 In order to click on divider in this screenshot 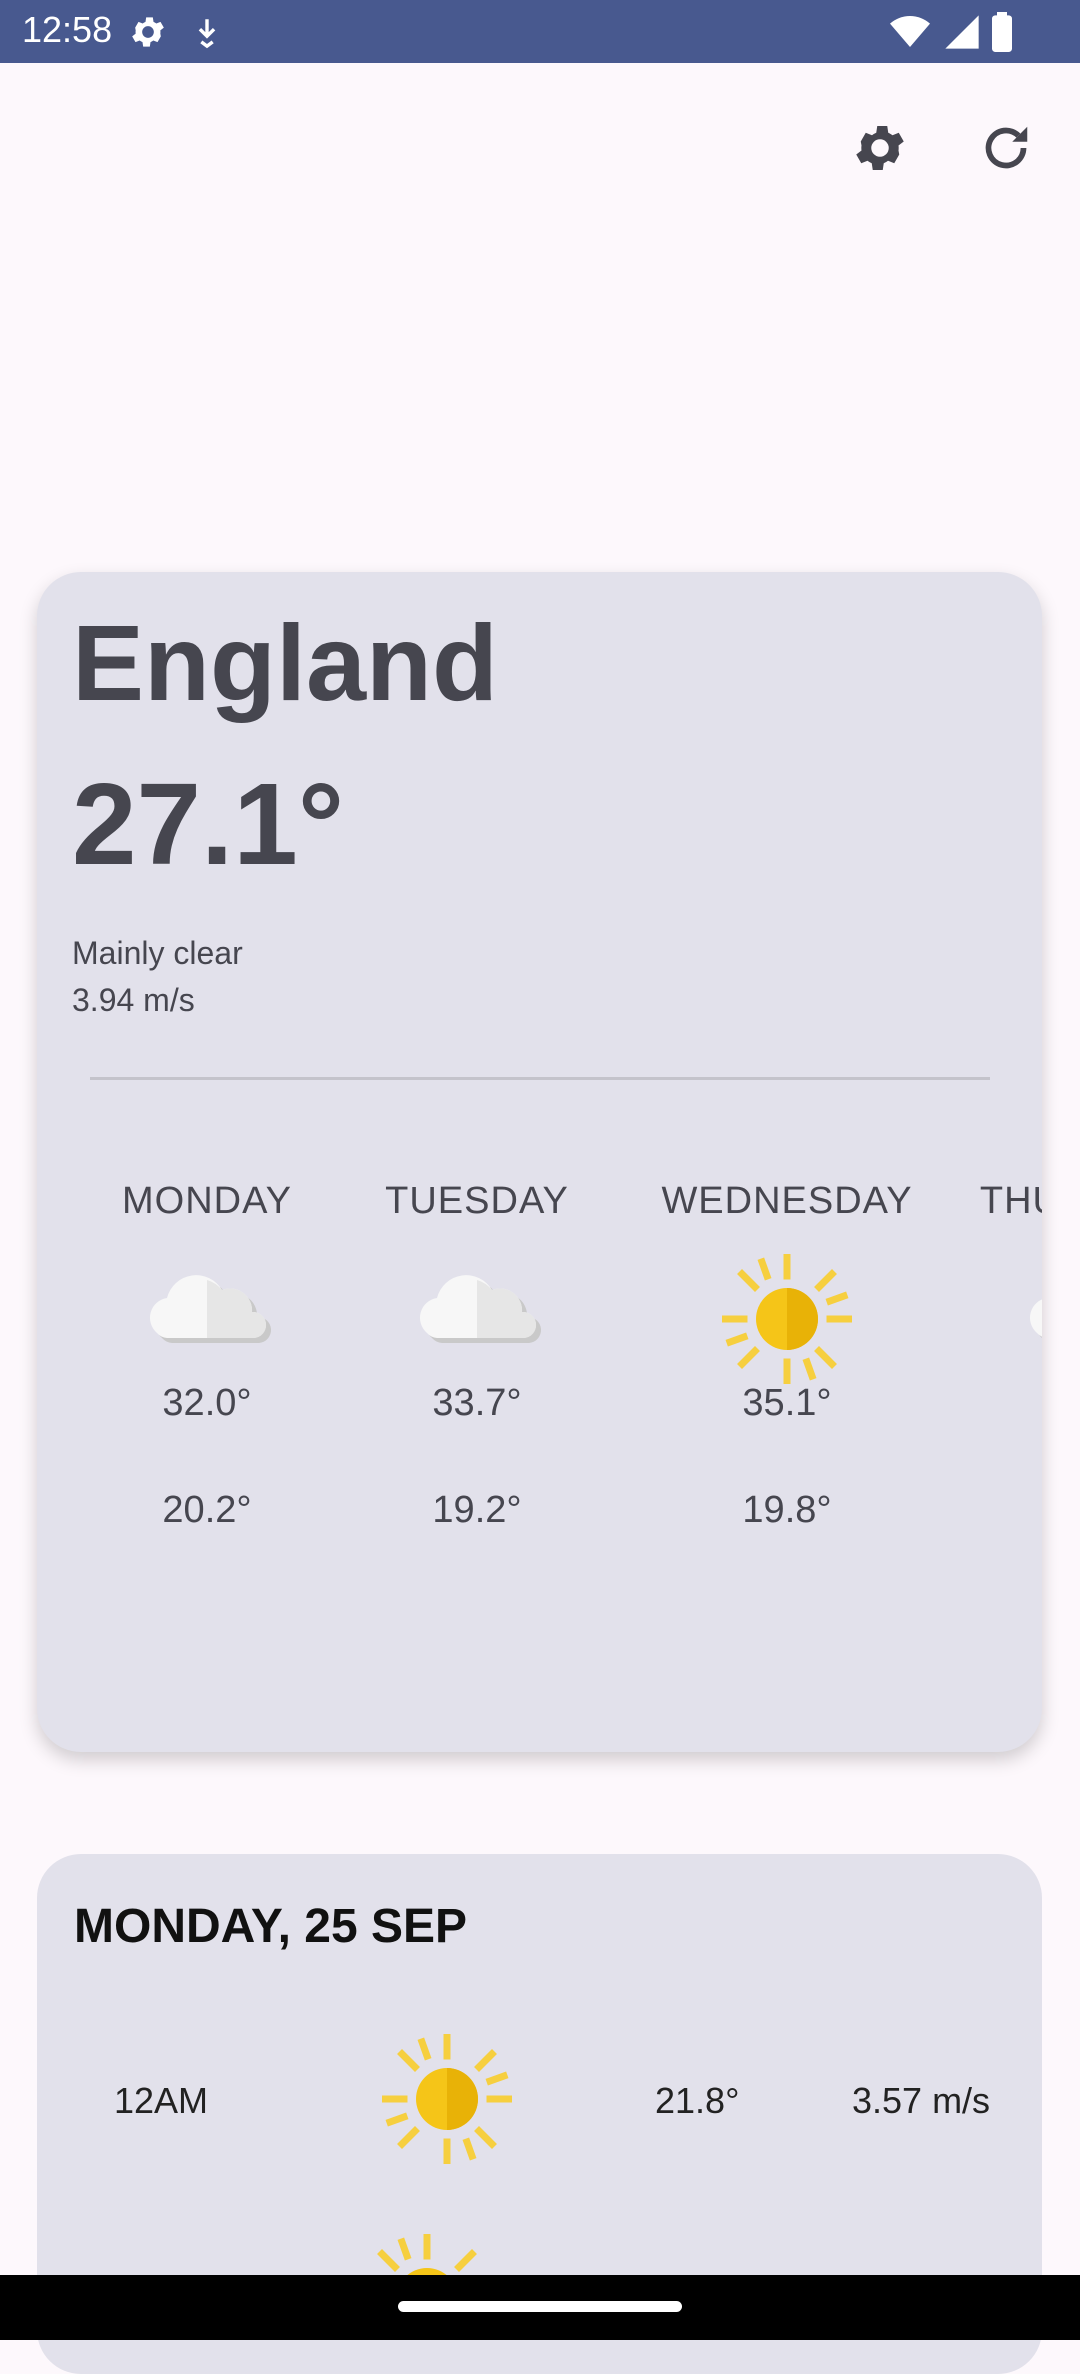, I will do `click(540, 1078)`.